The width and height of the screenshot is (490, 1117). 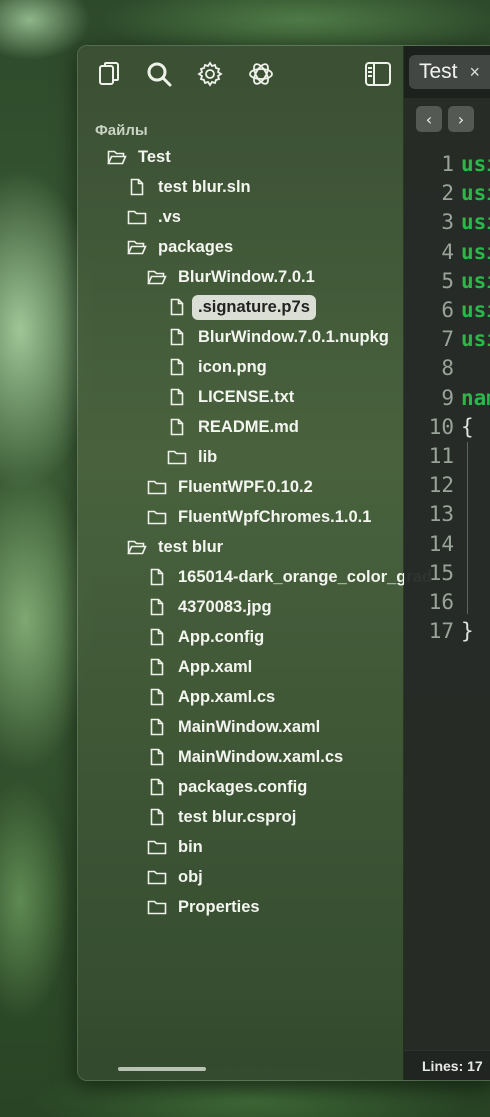 What do you see at coordinates (447, 1065) in the screenshot?
I see `status-bar: Lines: 17` at bounding box center [447, 1065].